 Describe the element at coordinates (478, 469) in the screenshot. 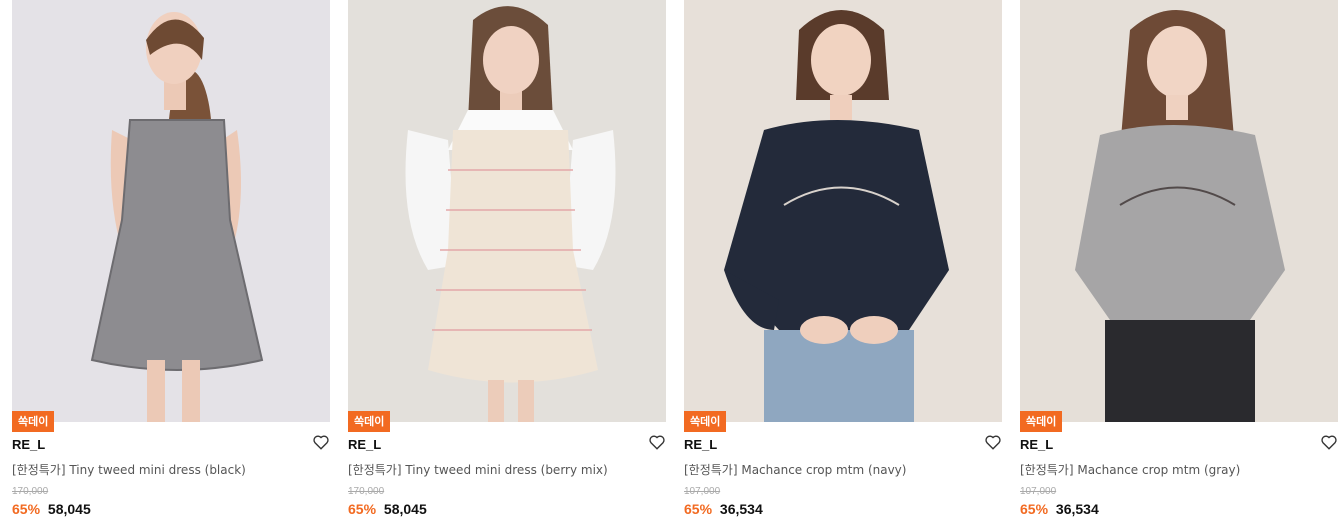

I see `product-title: [한정특가] Tiny tweed mini dress (berry mix)` at that location.